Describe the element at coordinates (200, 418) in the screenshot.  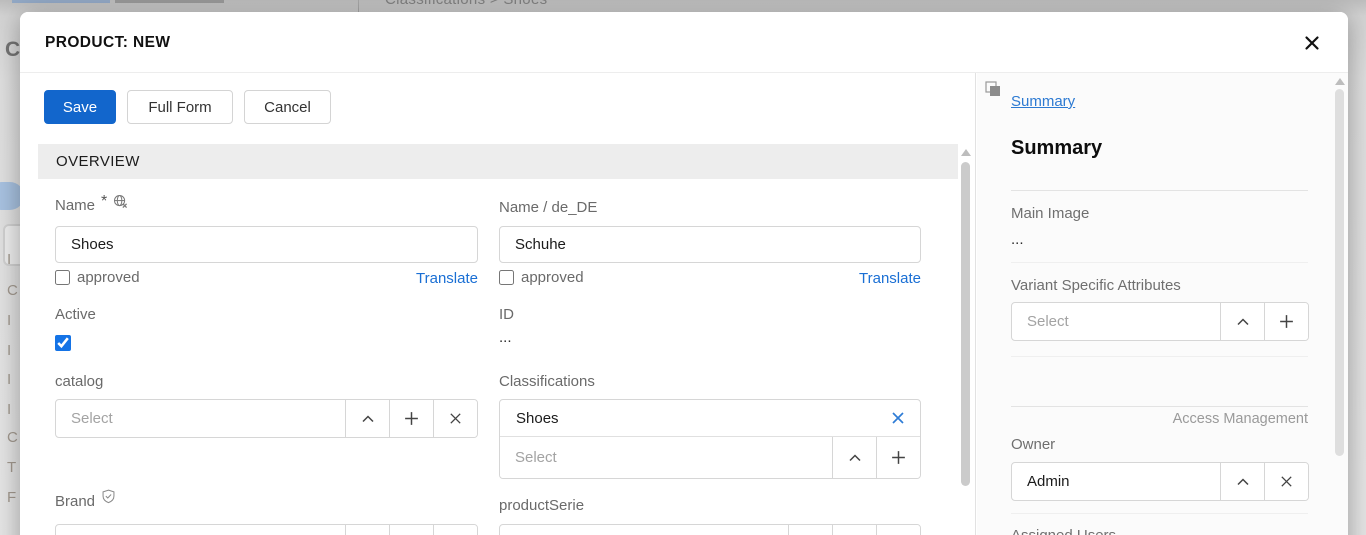
I see `catalog-select-input` at that location.